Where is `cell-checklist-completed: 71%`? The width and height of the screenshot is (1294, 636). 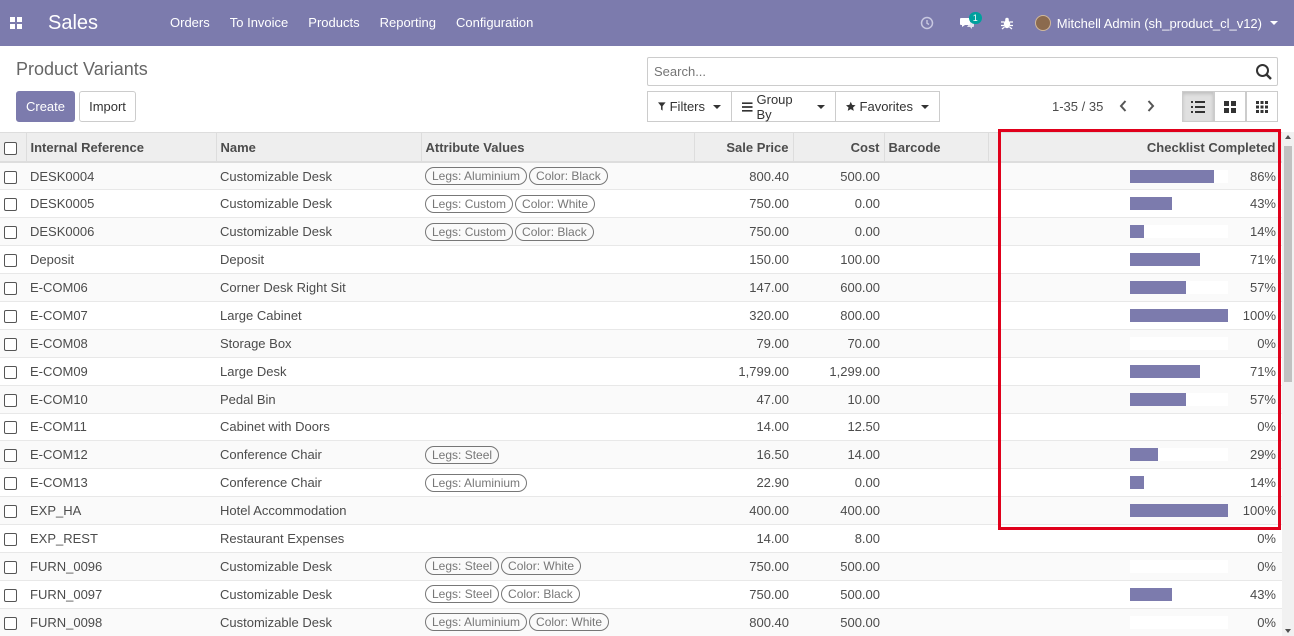 cell-checklist-completed: 71% is located at coordinates (1135, 260).